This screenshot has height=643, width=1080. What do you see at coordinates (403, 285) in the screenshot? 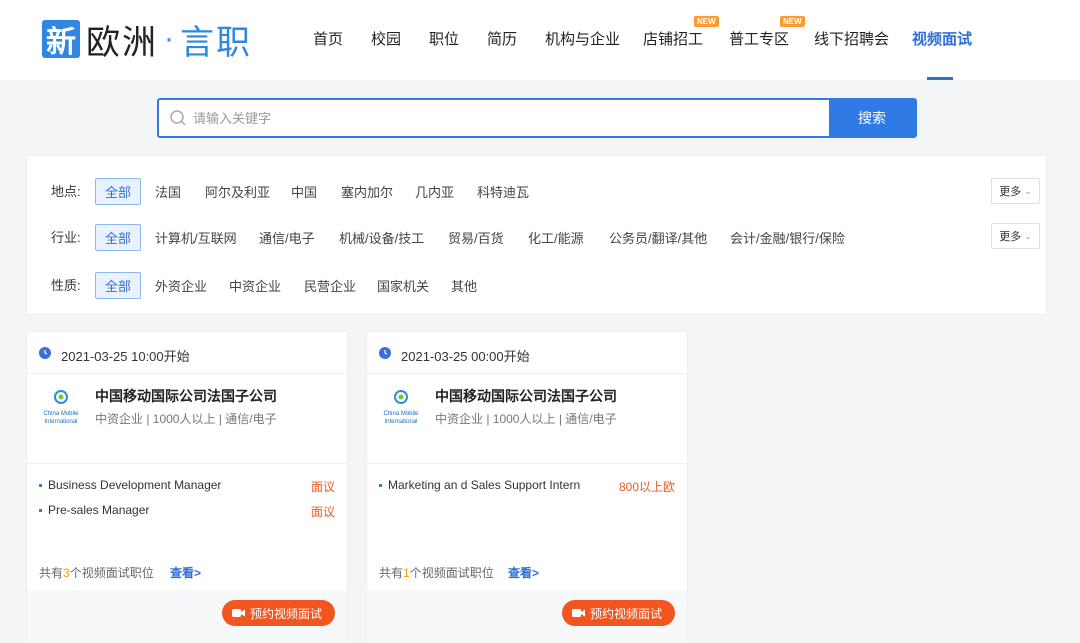
I see `filter-nature-option: 国家机关` at bounding box center [403, 285].